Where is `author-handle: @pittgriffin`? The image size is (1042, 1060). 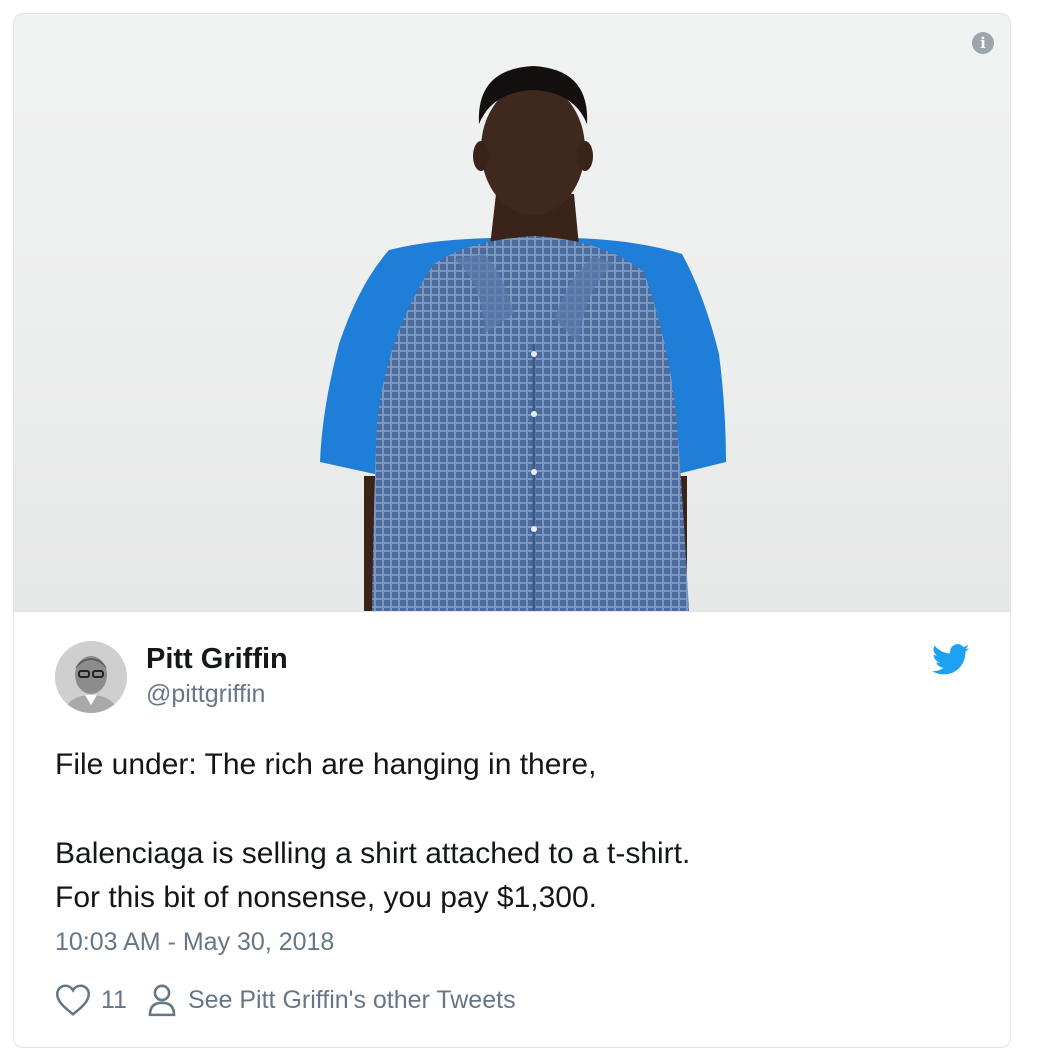 author-handle: @pittgriffin is located at coordinates (205, 694).